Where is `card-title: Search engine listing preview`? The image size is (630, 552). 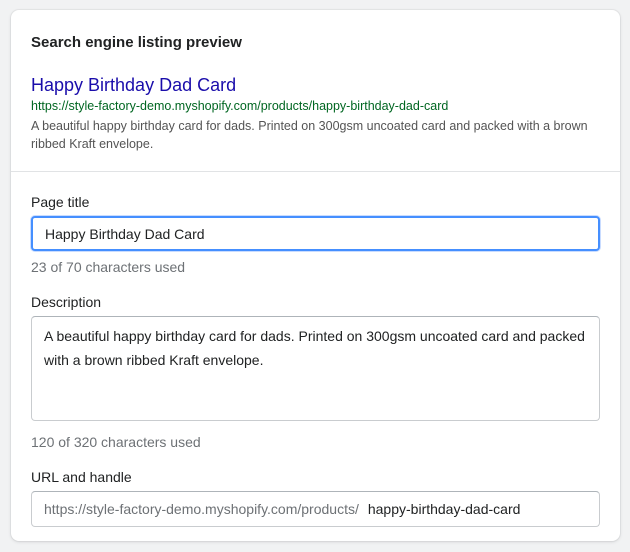
card-title: Search engine listing preview is located at coordinates (136, 42).